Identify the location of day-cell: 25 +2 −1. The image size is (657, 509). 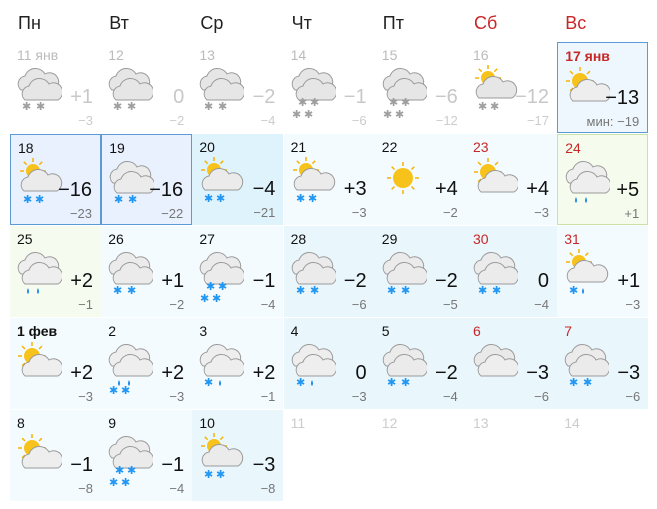
(55, 271).